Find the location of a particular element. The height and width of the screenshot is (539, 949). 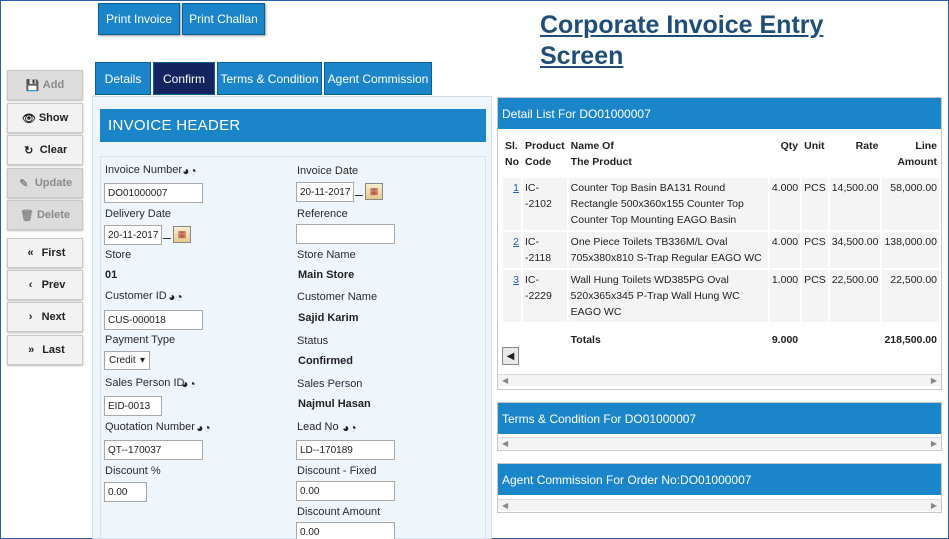

update-label: Update is located at coordinates (53, 183).